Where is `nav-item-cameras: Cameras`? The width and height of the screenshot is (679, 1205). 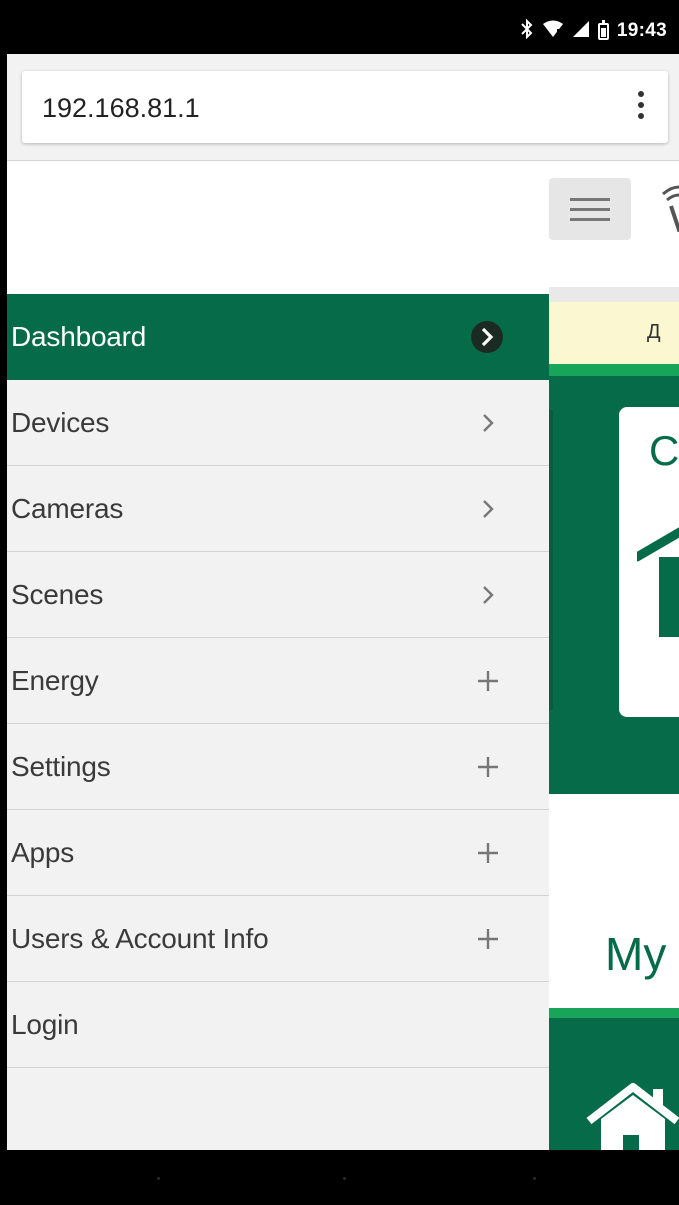
nav-item-cameras: Cameras is located at coordinates (278, 509).